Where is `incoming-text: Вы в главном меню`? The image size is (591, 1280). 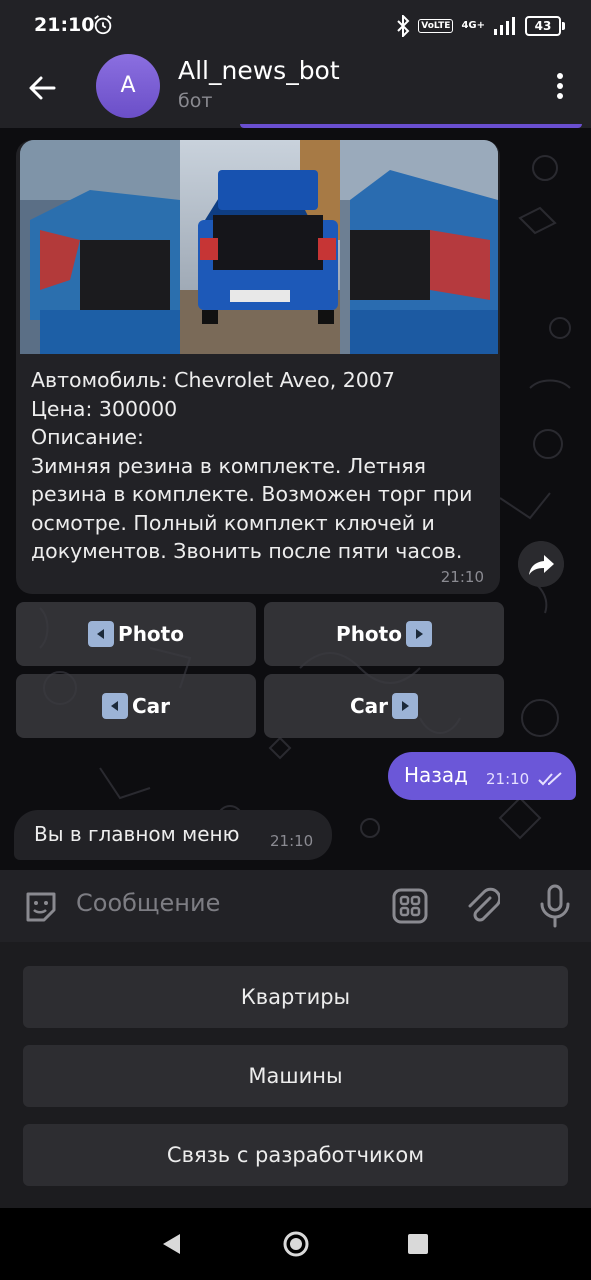 incoming-text: Вы в главном меню is located at coordinates (137, 834).